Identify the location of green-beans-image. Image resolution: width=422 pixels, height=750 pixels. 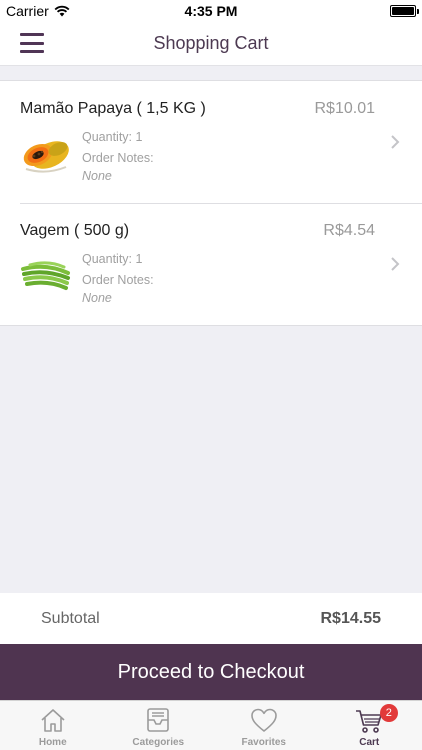
(45, 275).